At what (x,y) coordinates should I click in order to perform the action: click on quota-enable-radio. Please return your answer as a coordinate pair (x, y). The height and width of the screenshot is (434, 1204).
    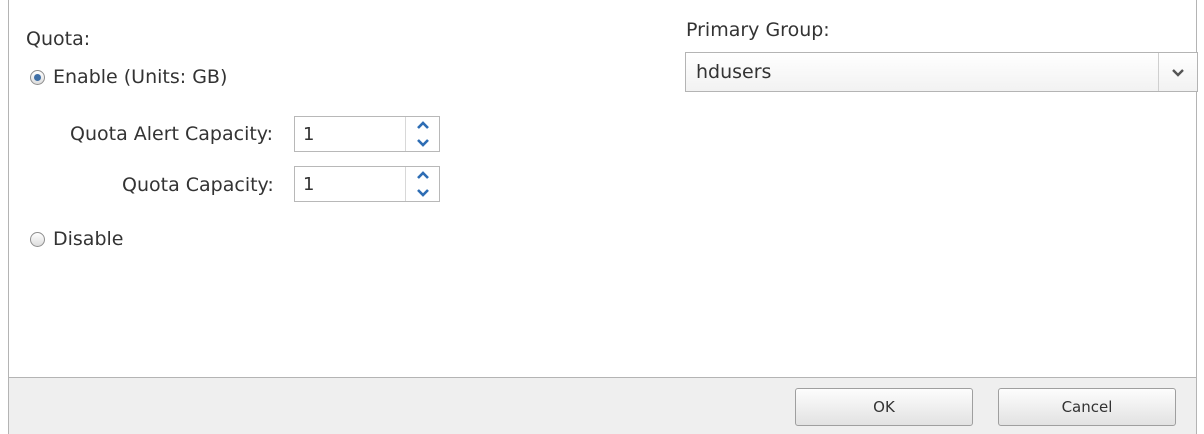
    Looking at the image, I should click on (37, 77).